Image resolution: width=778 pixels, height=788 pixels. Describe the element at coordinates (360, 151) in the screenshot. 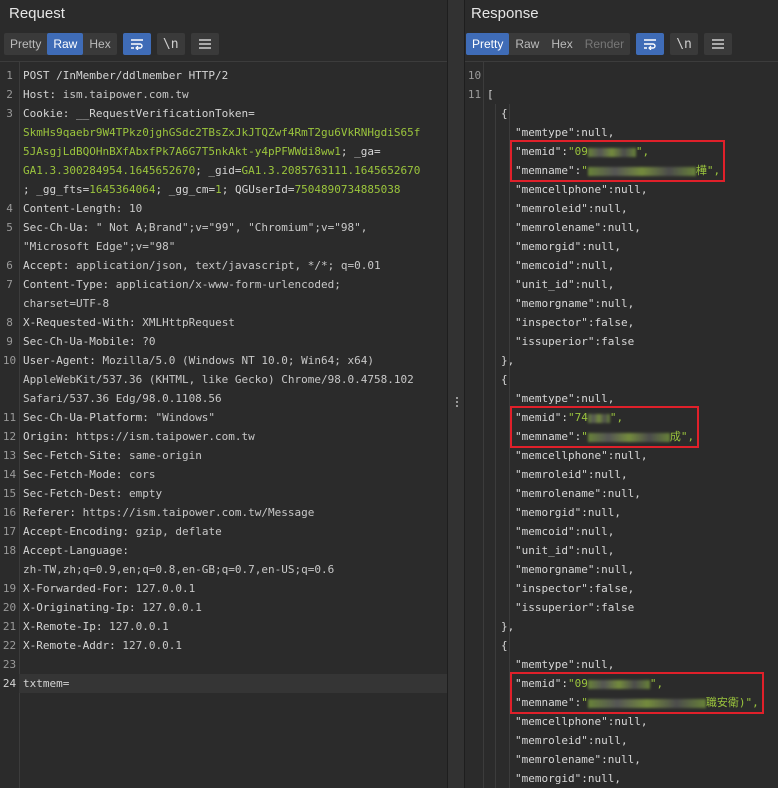

I see `code-token: ; _ga=` at that location.